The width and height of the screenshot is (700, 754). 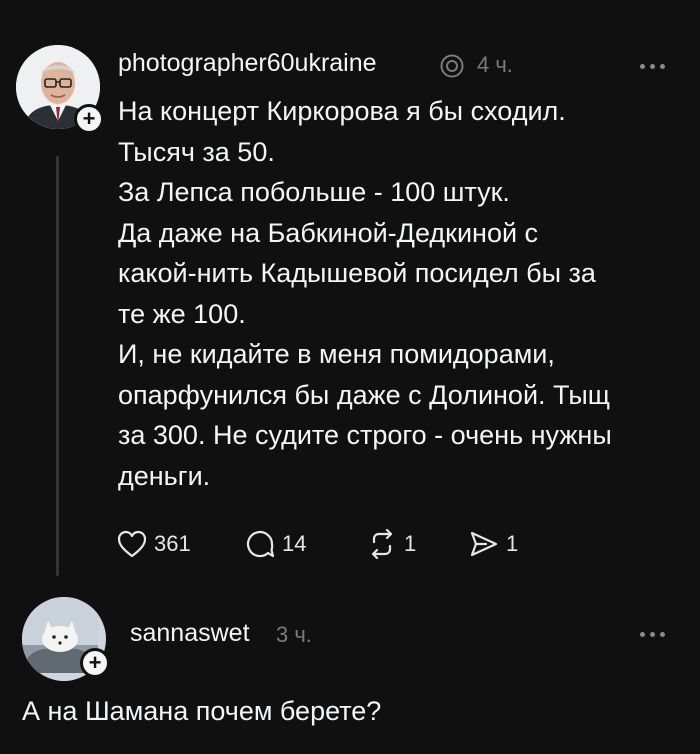 What do you see at coordinates (365, 435) in the screenshot?
I see `post-text-line: за 300. Не судите строго - очень нужны` at bounding box center [365, 435].